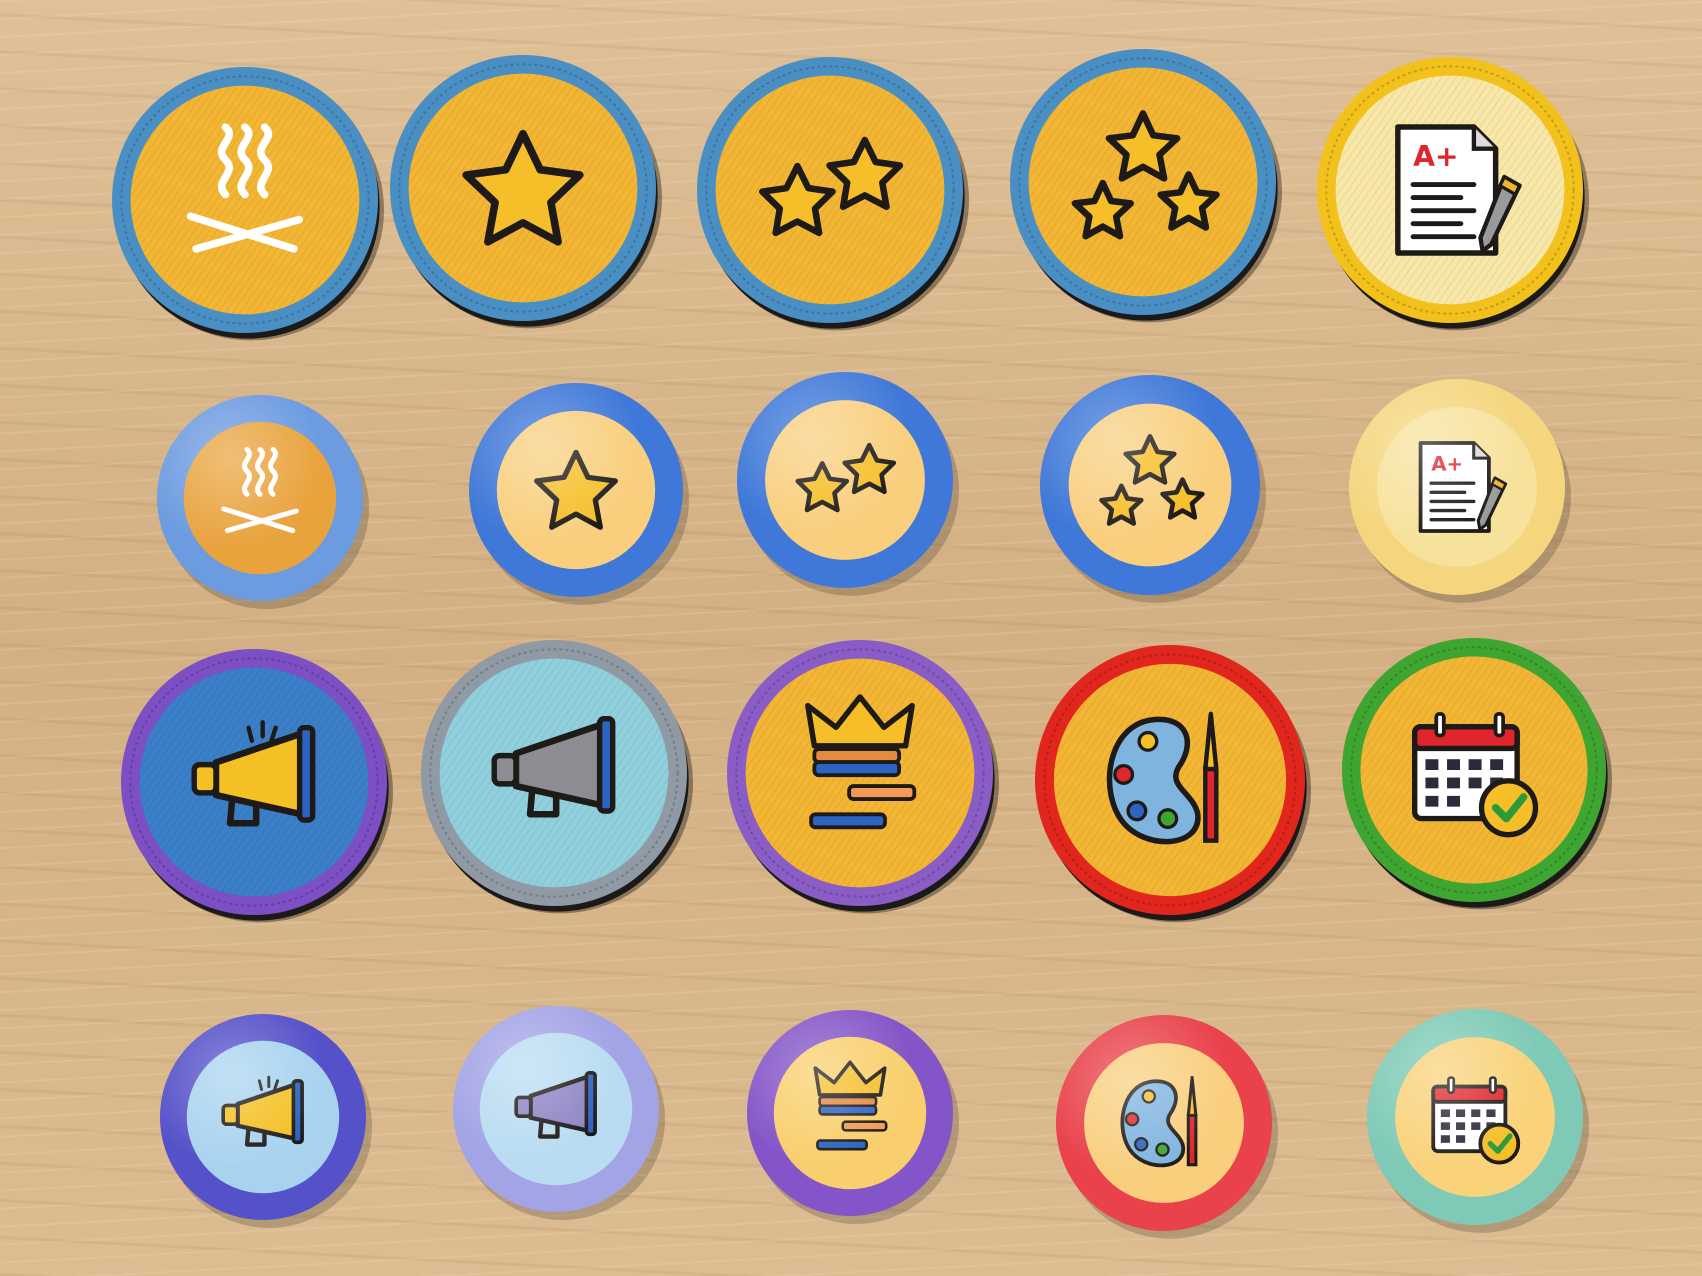  Describe the element at coordinates (248, 204) in the screenshot. I see `embroidered-patch-campfire-steam` at that location.